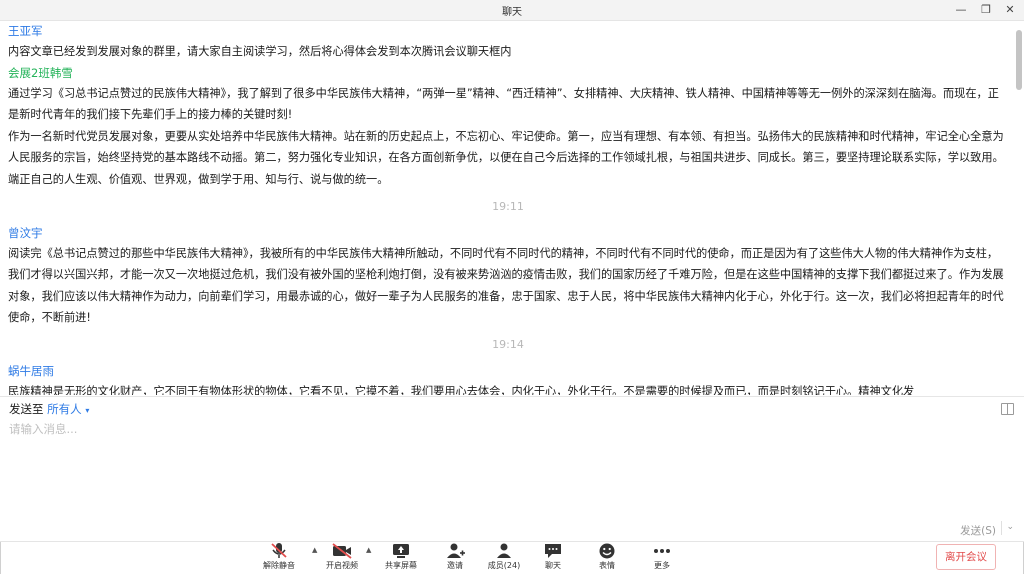 The width and height of the screenshot is (1024, 574). Describe the element at coordinates (508, 233) in the screenshot. I see `message-sender-name: 曾汶宇` at that location.